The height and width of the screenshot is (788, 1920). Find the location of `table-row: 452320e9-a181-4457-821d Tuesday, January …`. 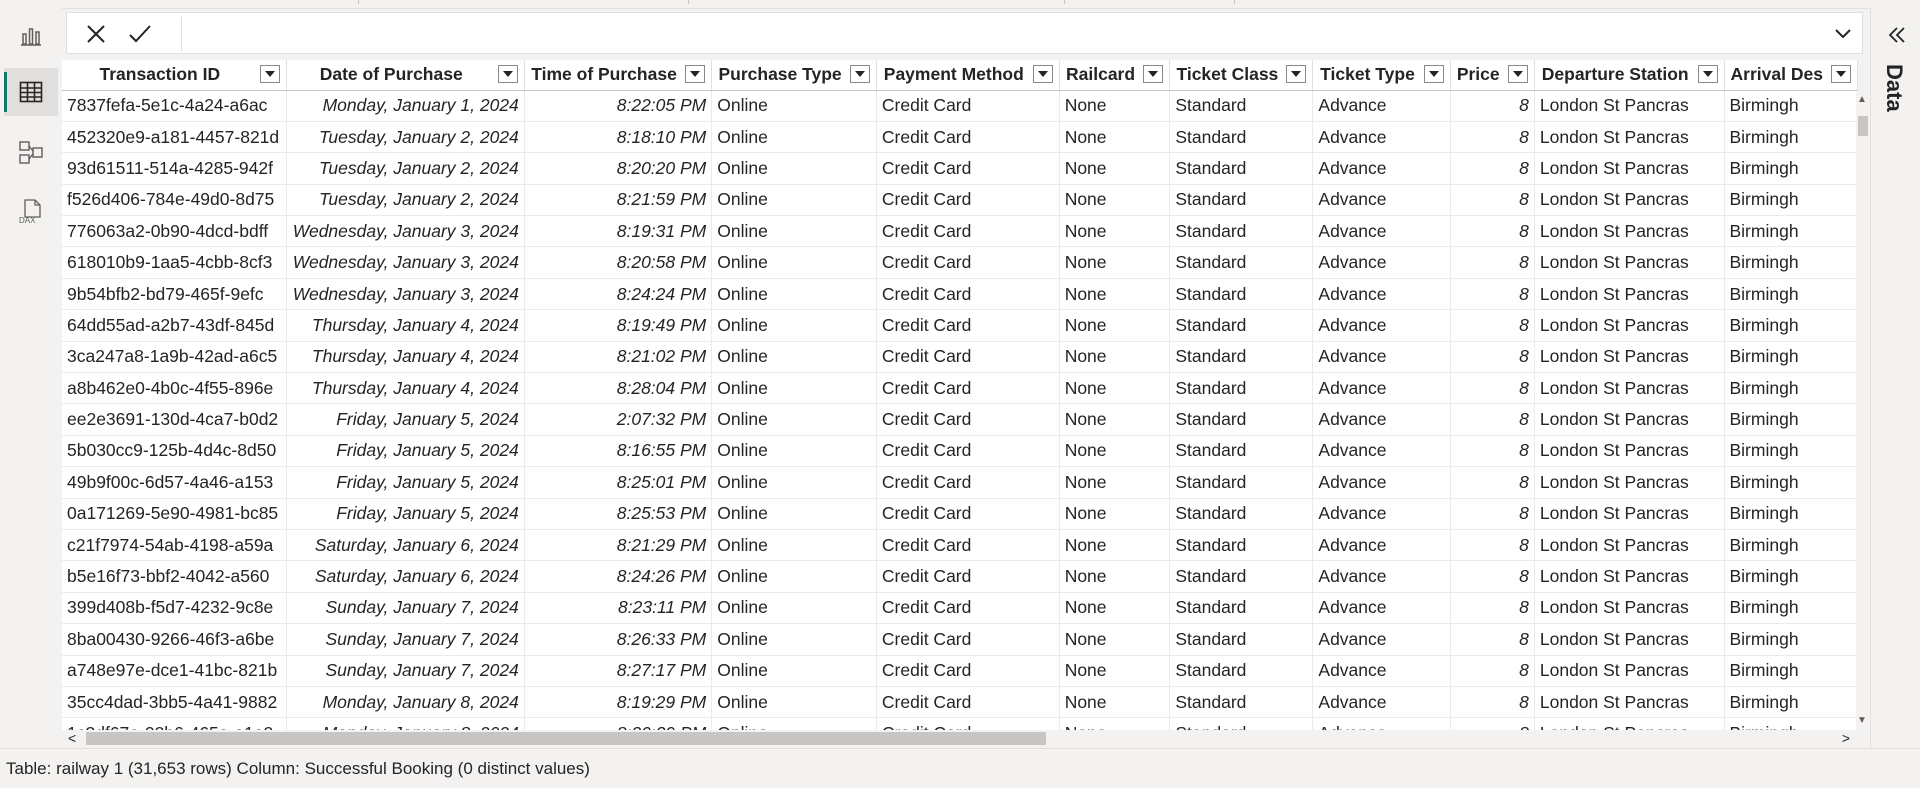

table-row: 452320e9-a181-4457-821d Tuesday, January … is located at coordinates (960, 137).